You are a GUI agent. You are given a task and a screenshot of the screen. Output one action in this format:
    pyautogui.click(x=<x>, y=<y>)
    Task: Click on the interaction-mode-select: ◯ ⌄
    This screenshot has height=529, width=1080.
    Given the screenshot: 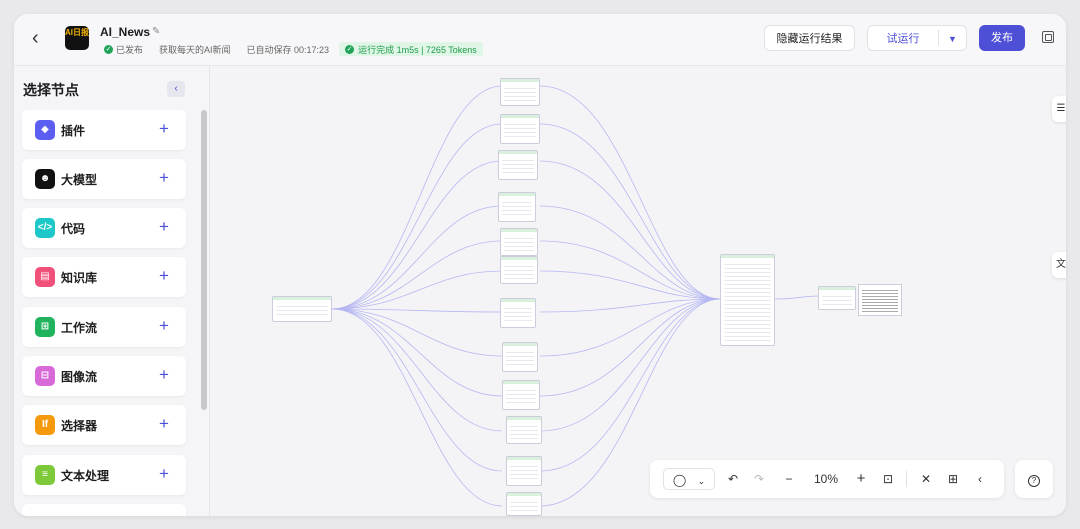 What is the action you would take?
    pyautogui.click(x=689, y=479)
    